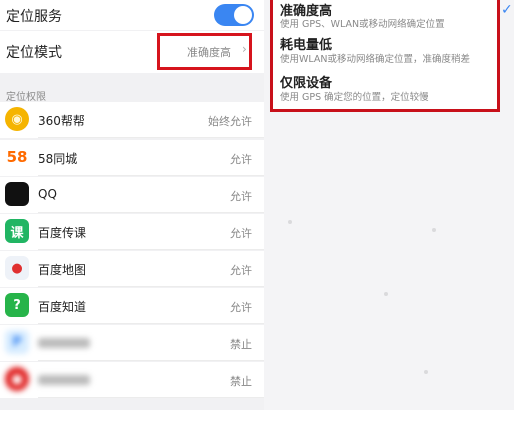 The image size is (514, 435). Describe the element at coordinates (17, 157) in the screenshot. I see `58-tongcheng-icon: 58` at that location.